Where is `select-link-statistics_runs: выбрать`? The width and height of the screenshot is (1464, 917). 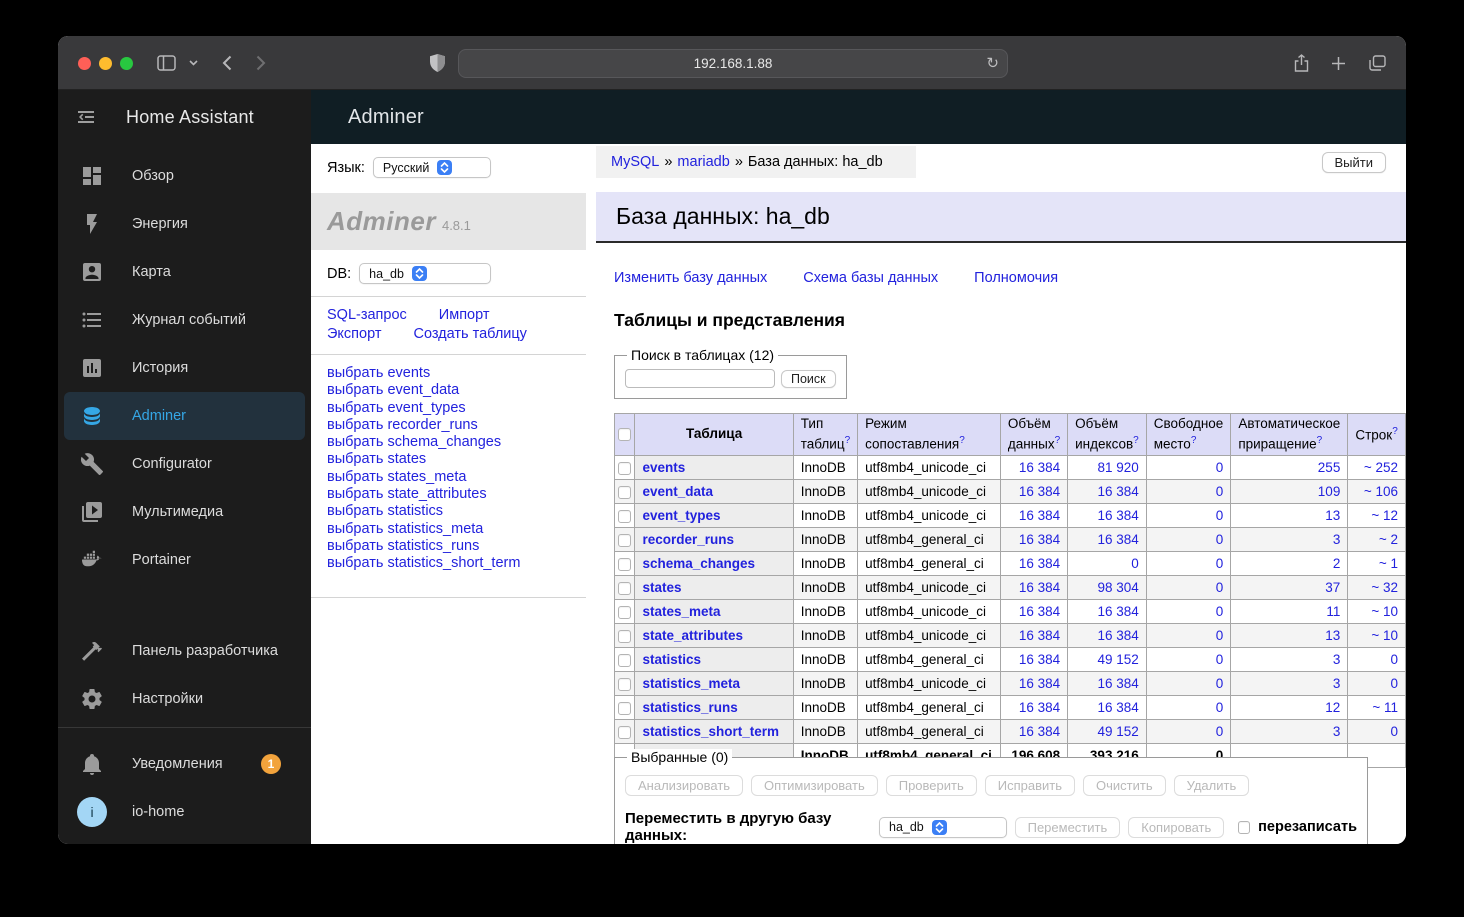
select-link-statistics_runs: выбрать is located at coordinates (355, 546).